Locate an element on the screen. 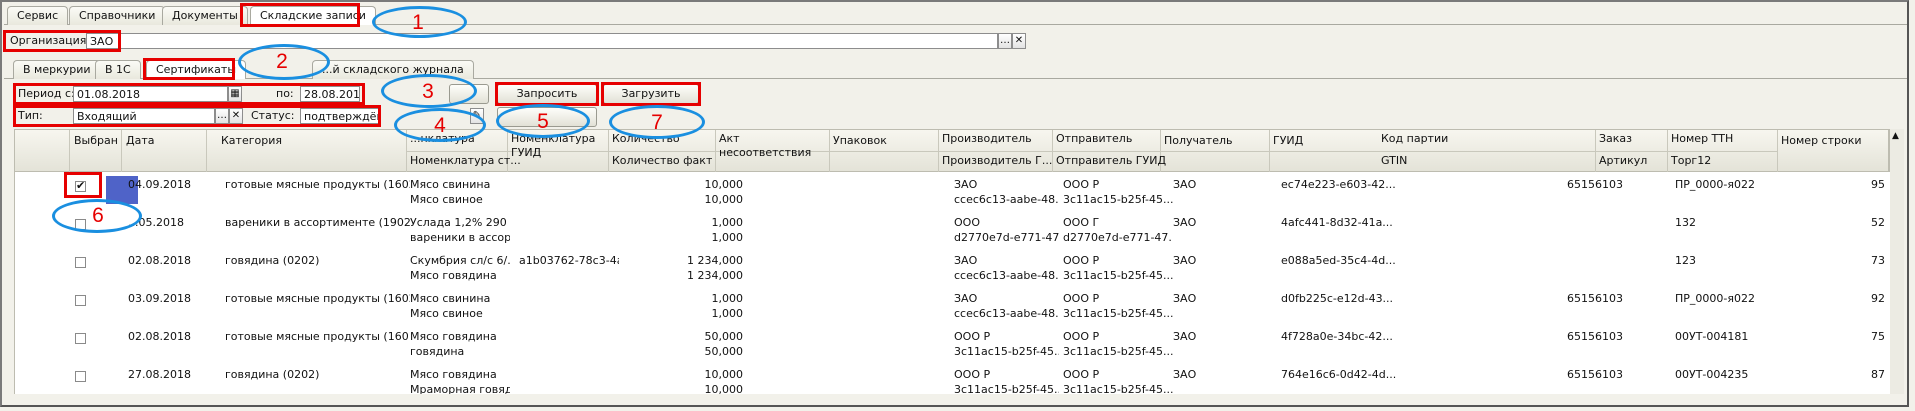 The height and width of the screenshot is (411, 1915). cell-category: вареники в ассортименте (1902) is located at coordinates (317, 223).